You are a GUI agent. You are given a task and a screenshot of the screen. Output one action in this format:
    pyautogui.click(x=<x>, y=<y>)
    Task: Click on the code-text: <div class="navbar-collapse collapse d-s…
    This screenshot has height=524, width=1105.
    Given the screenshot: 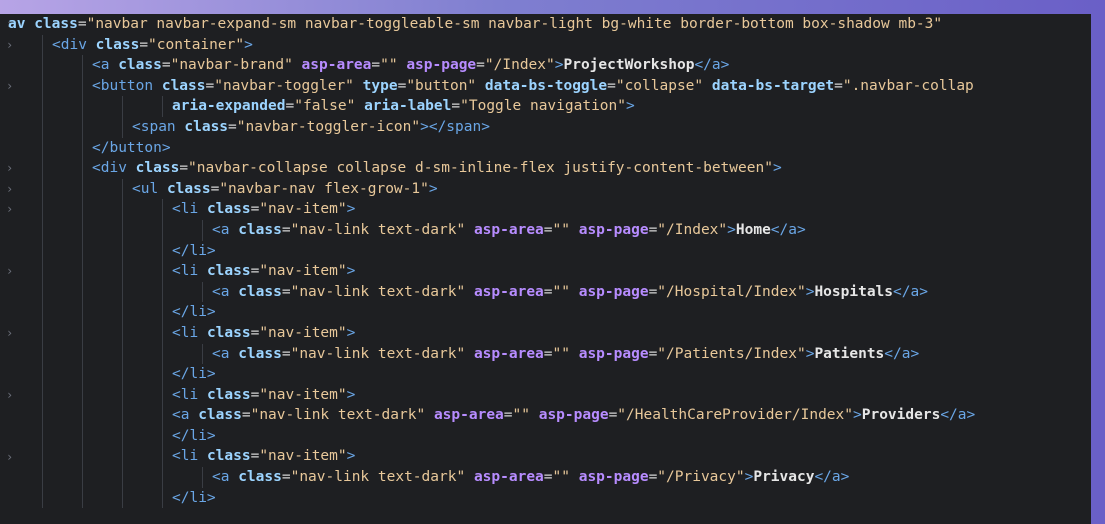 What is the action you would take?
    pyautogui.click(x=437, y=168)
    